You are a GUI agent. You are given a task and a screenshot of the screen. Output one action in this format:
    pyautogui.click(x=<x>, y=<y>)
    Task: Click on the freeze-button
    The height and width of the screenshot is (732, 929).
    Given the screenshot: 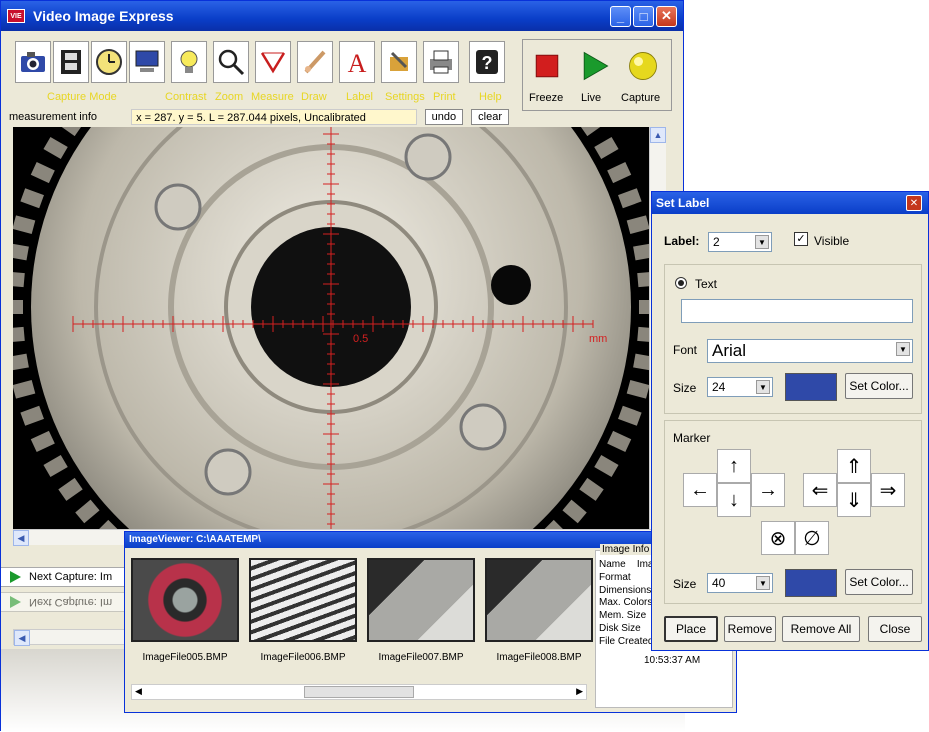 What is the action you would take?
    pyautogui.click(x=547, y=66)
    